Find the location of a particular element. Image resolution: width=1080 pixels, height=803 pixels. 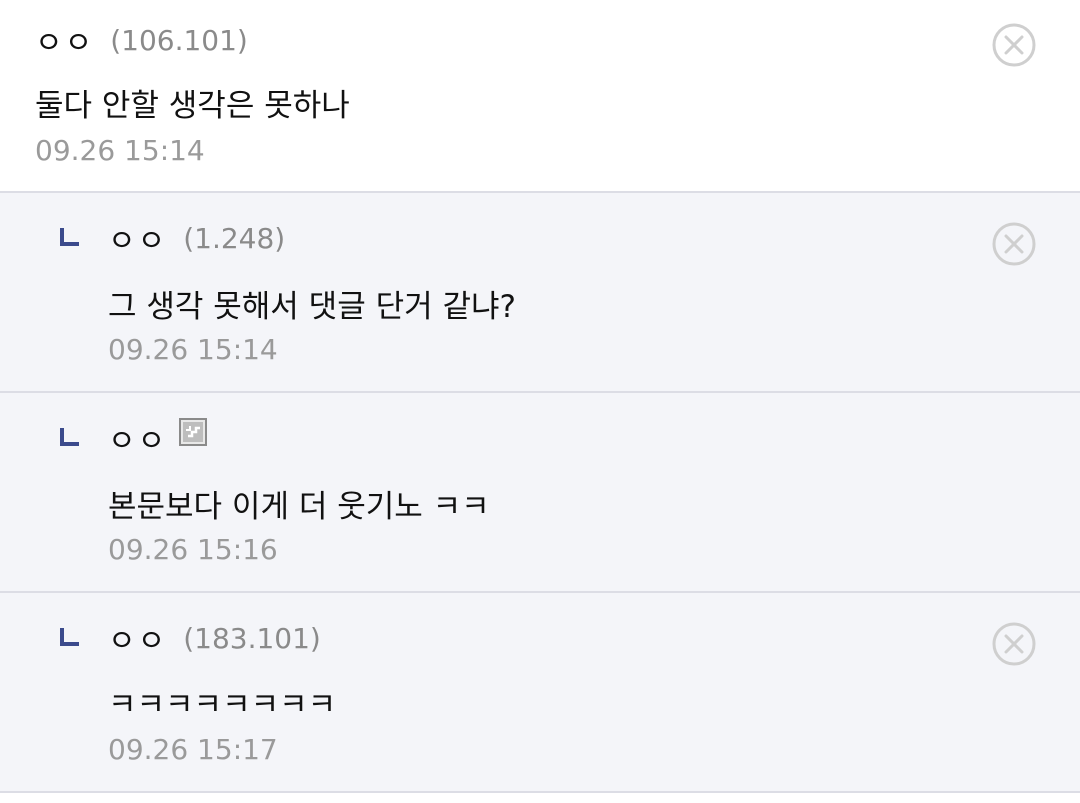

comment-header: ㅇㅇ (1.248) is located at coordinates (197, 238).